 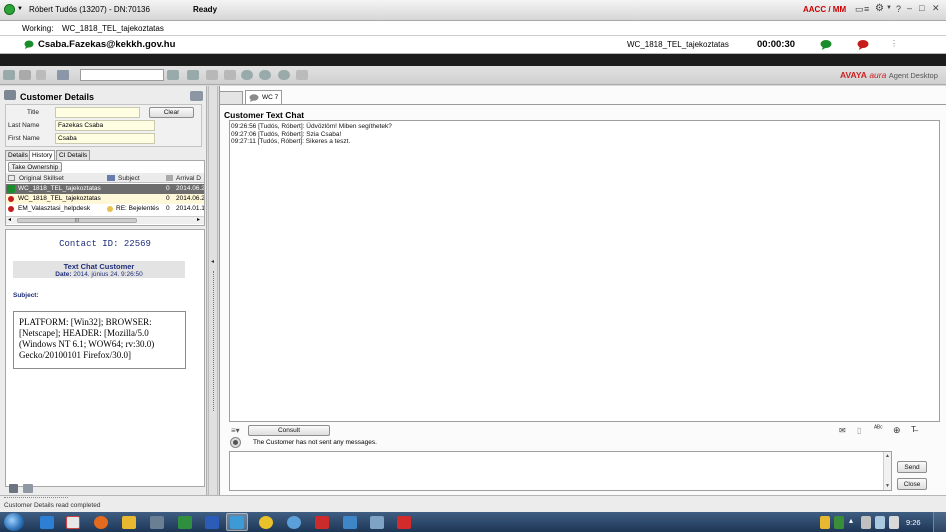 I want to click on hold-icon, so click(x=41, y=75).